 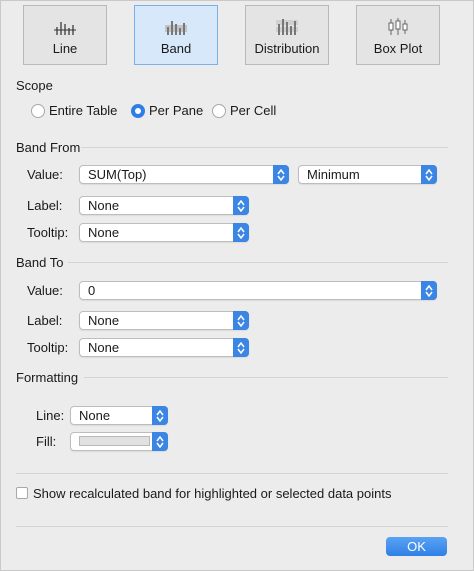 What do you see at coordinates (45, 320) in the screenshot?
I see `band-to-label-label: Label:` at bounding box center [45, 320].